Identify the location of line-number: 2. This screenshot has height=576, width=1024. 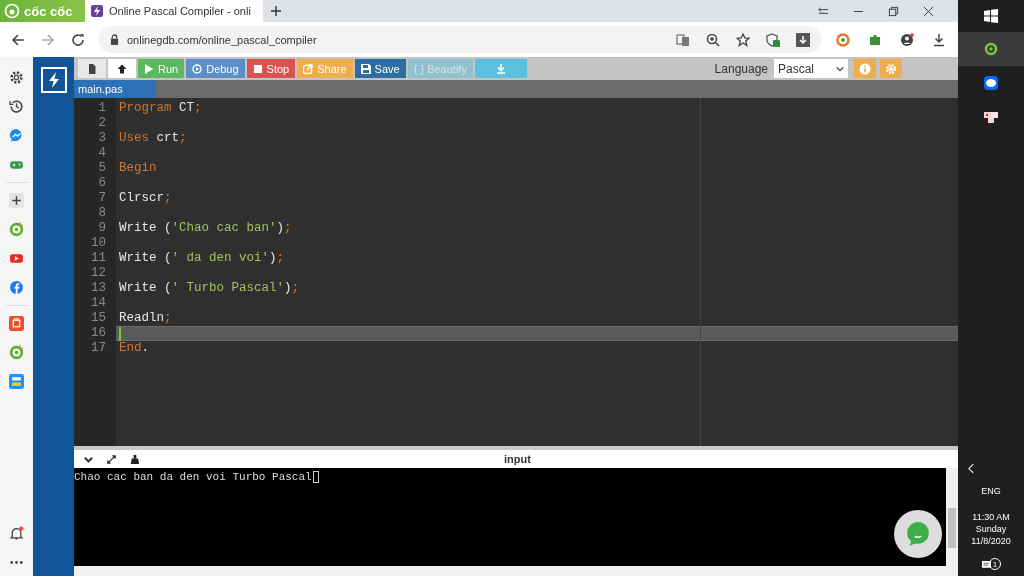
(102, 123).